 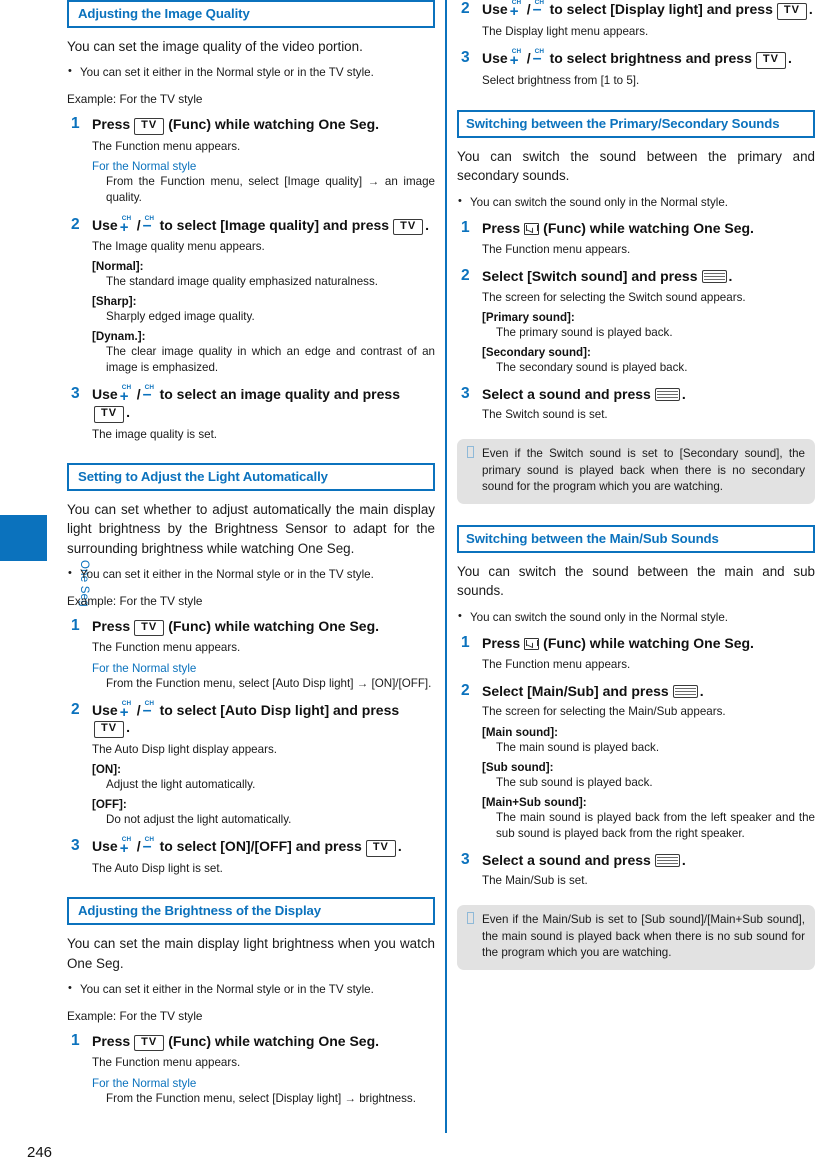 I want to click on step-2-continued-body: The Display light menu appears., so click(x=636, y=32).